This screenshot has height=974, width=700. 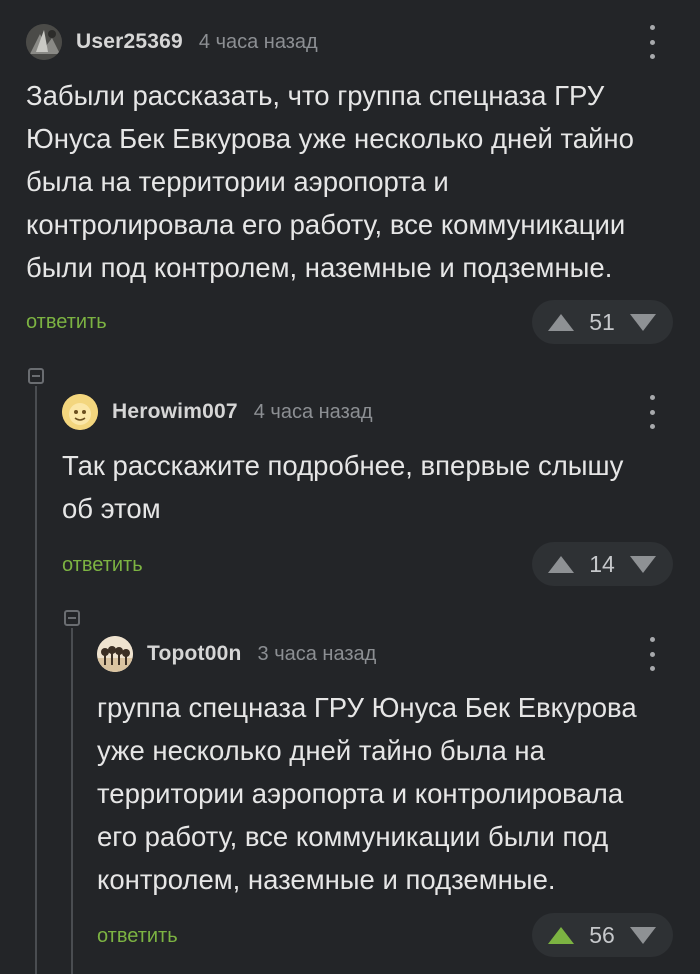 I want to click on comment-header: Herowim007 4 часа назад, so click(x=217, y=412).